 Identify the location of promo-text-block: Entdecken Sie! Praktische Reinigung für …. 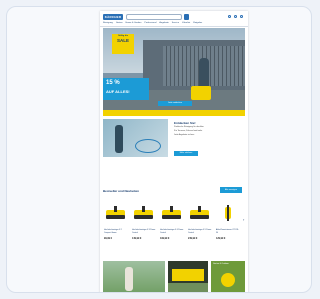
(208, 140).